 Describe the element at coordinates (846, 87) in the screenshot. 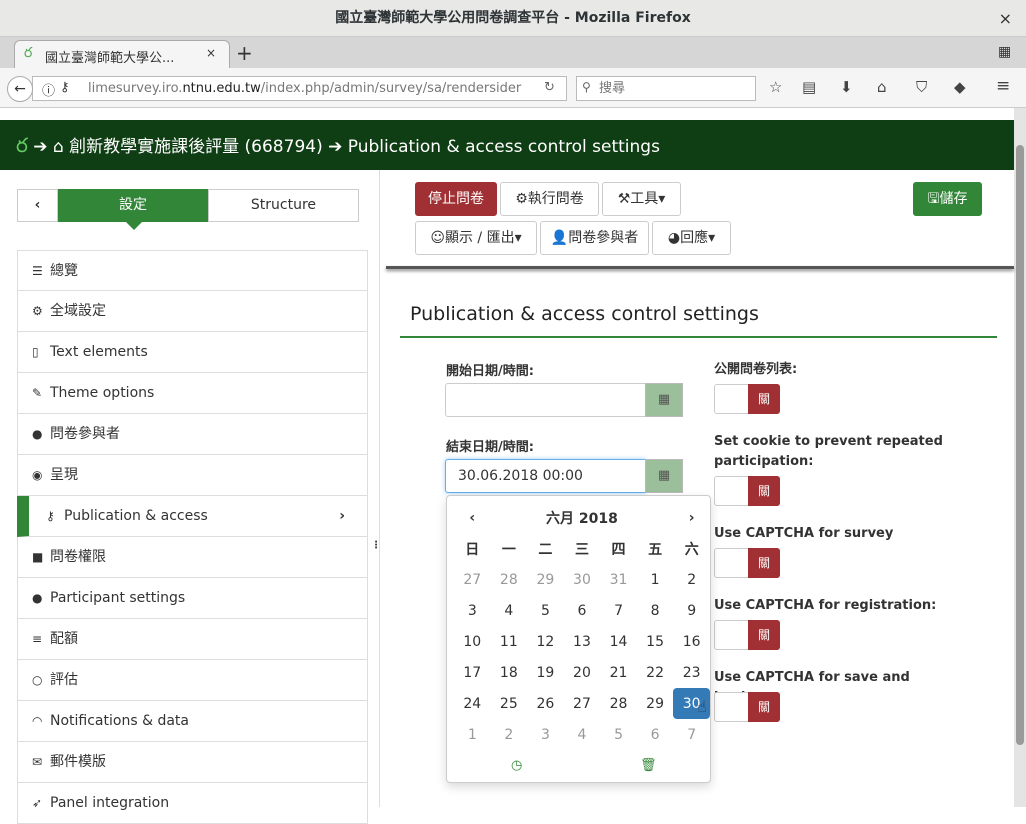

I see `download-icon: ⬇` at that location.